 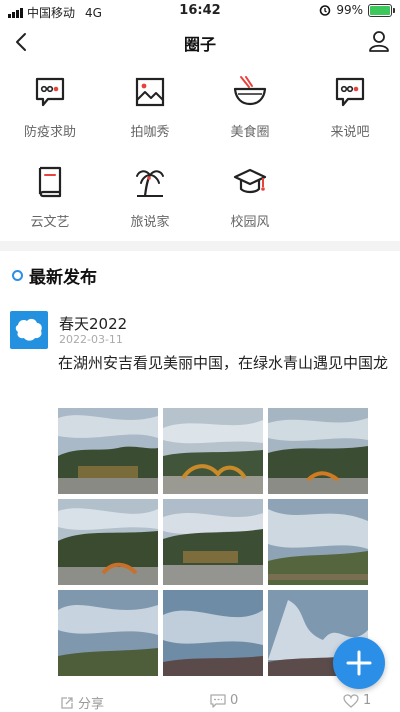 What do you see at coordinates (17, 275) in the screenshot?
I see `section-dot-icon` at bounding box center [17, 275].